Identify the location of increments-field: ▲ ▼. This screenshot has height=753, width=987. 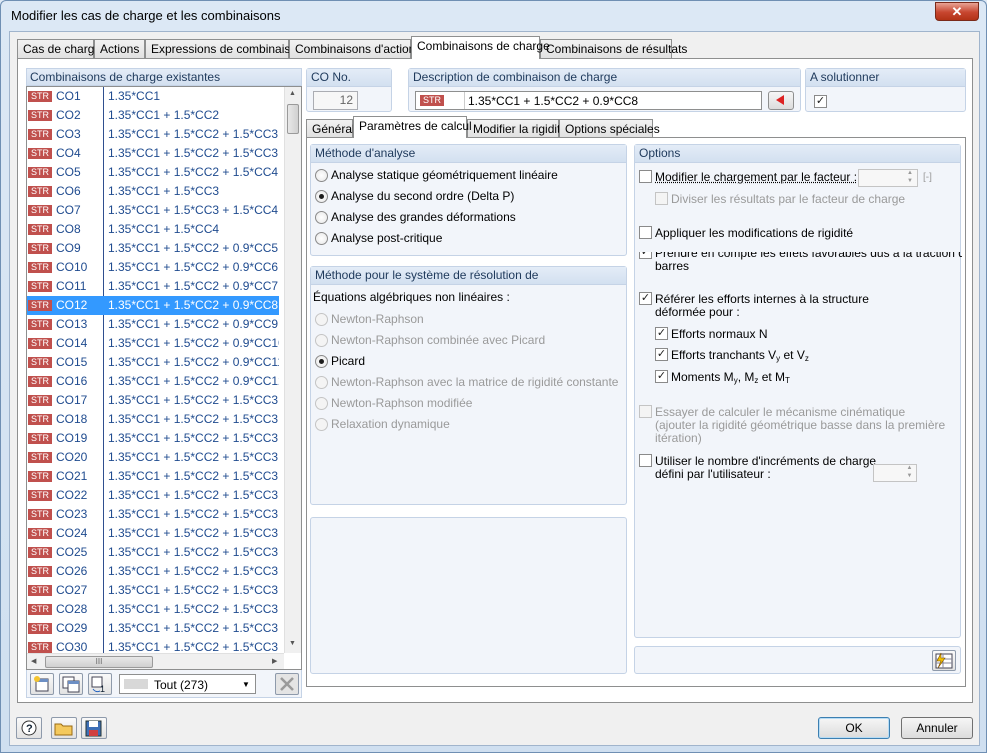
(895, 473).